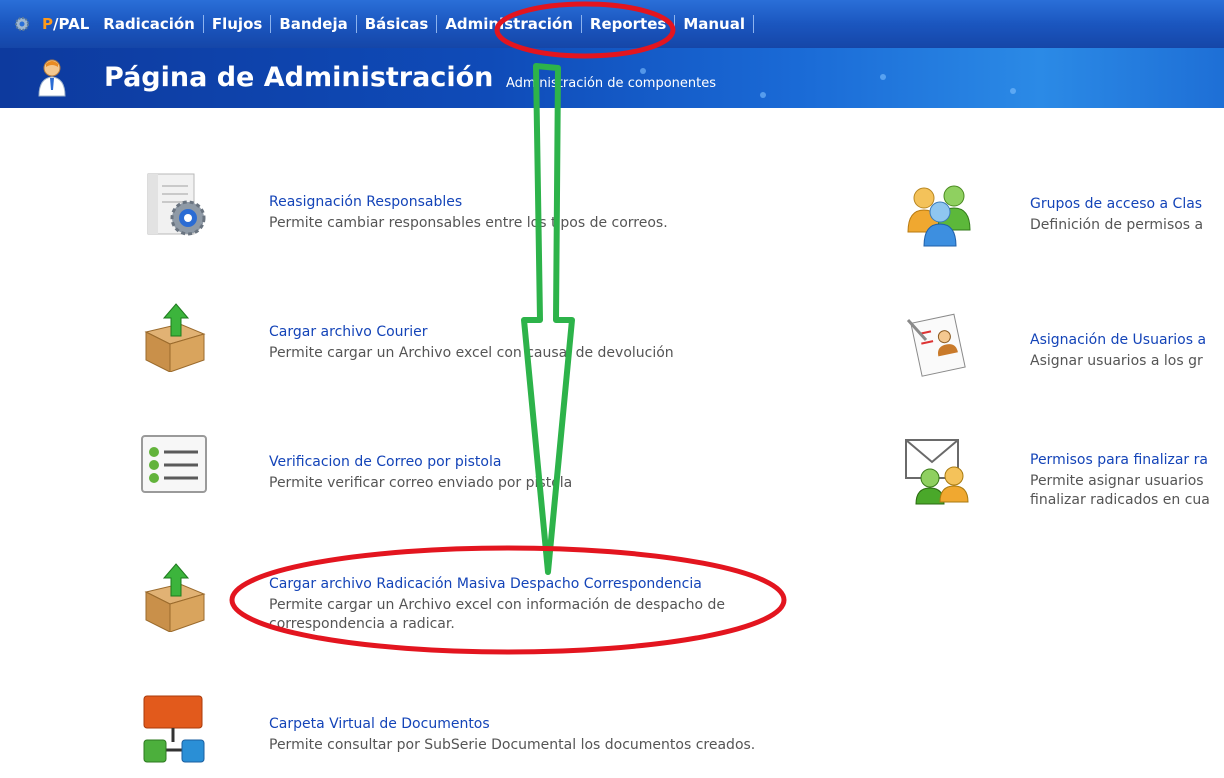  I want to click on item-description: Asignar usuarios a los gr, so click(1116, 361).